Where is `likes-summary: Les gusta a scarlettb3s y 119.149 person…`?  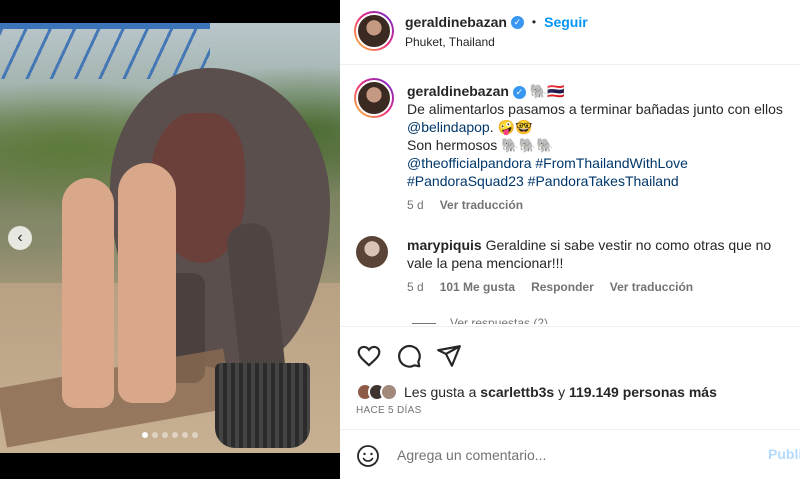 likes-summary: Les gusta a scarlettb3s y 119.149 person… is located at coordinates (536, 392).